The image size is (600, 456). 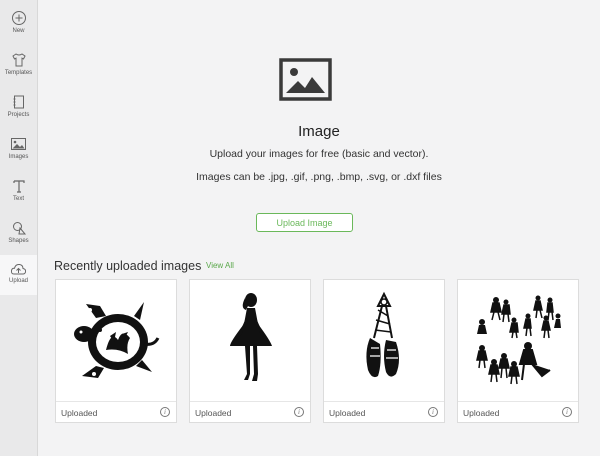 What do you see at coordinates (382, 334) in the screenshot?
I see `dance-shoes-thumbnail` at bounding box center [382, 334].